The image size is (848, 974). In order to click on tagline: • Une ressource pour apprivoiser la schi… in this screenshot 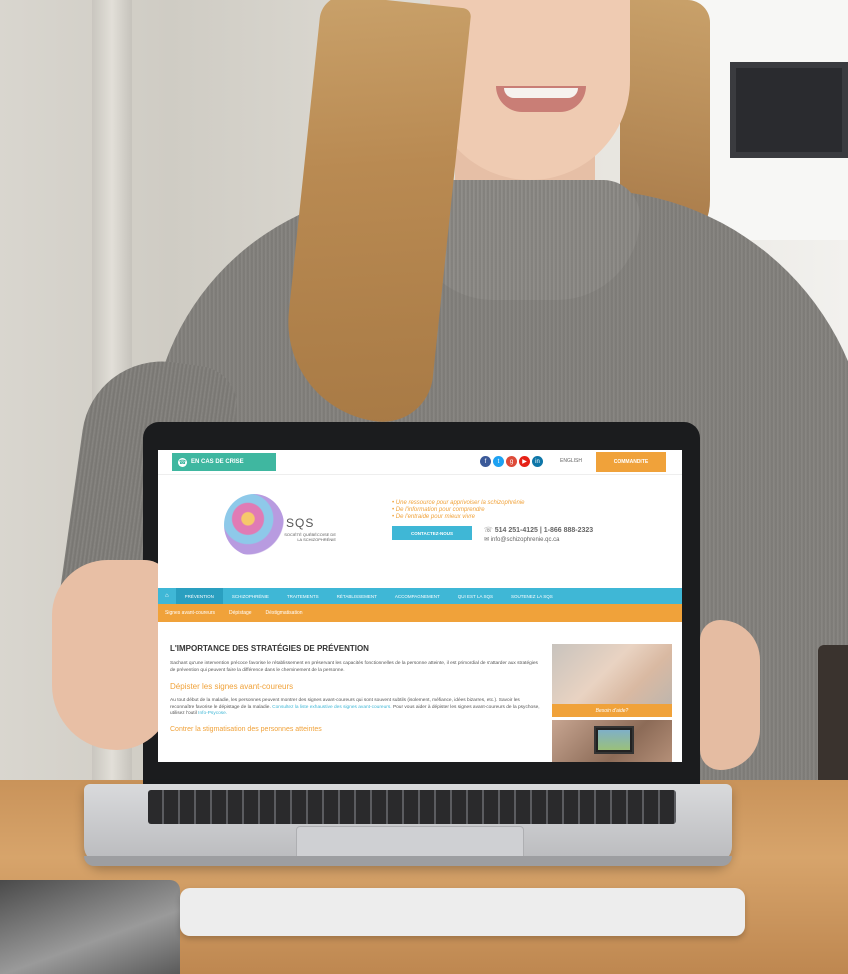, I will do `click(458, 503)`.